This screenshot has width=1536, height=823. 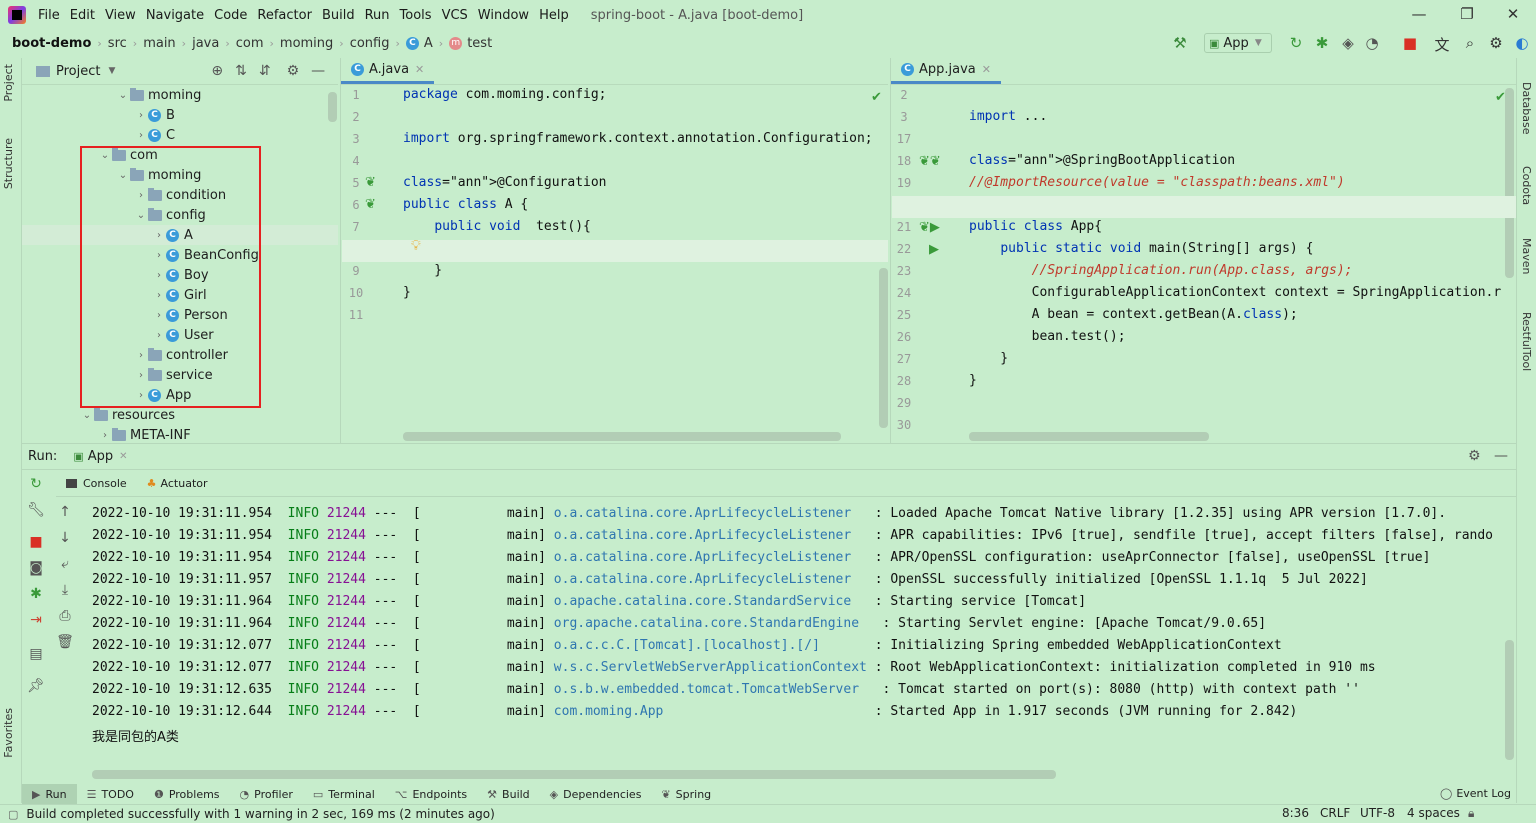 What do you see at coordinates (49, 794) in the screenshot?
I see `tool-run: ▶ Run` at bounding box center [49, 794].